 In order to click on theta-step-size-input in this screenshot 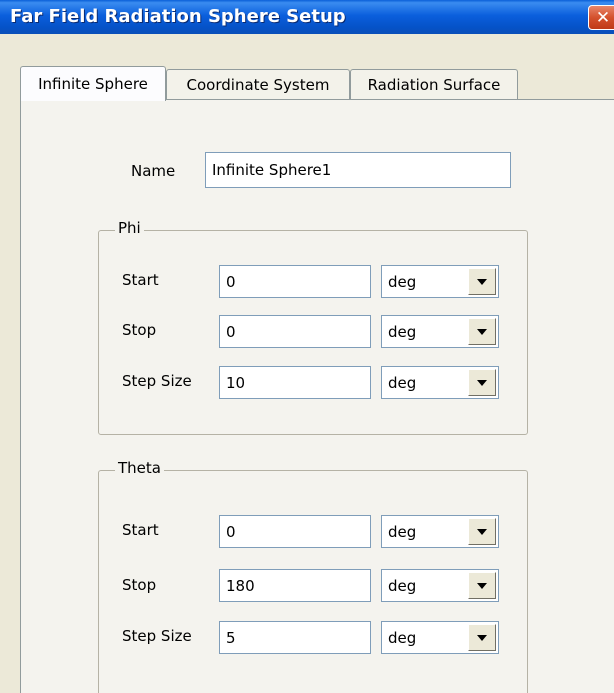, I will do `click(295, 637)`.